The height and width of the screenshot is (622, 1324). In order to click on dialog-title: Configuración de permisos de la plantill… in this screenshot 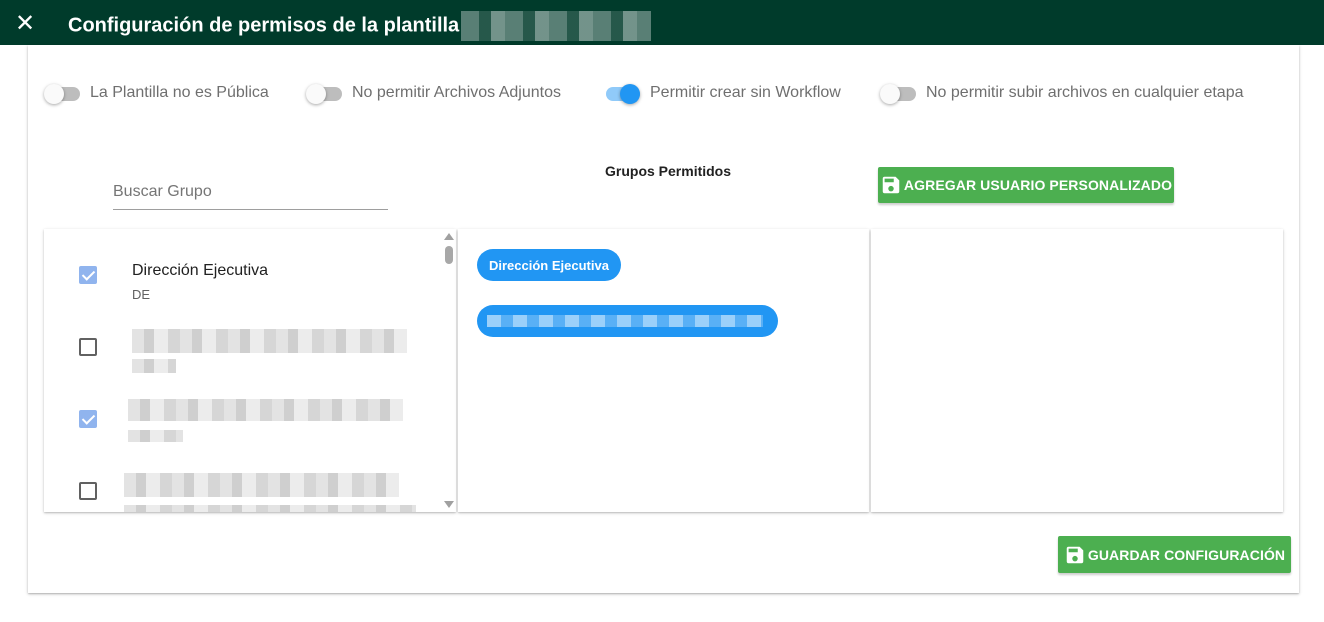, I will do `click(360, 26)`.